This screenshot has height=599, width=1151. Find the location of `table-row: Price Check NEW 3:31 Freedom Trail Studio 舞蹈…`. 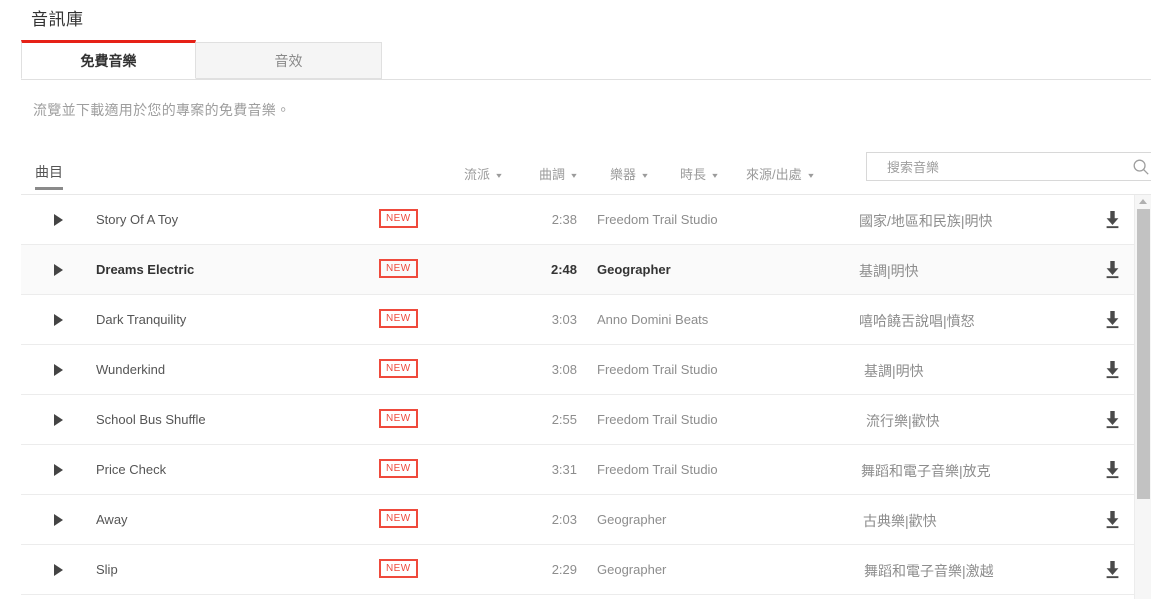

table-row: Price Check NEW 3:31 Freedom Trail Studio 舞蹈… is located at coordinates (586, 470).